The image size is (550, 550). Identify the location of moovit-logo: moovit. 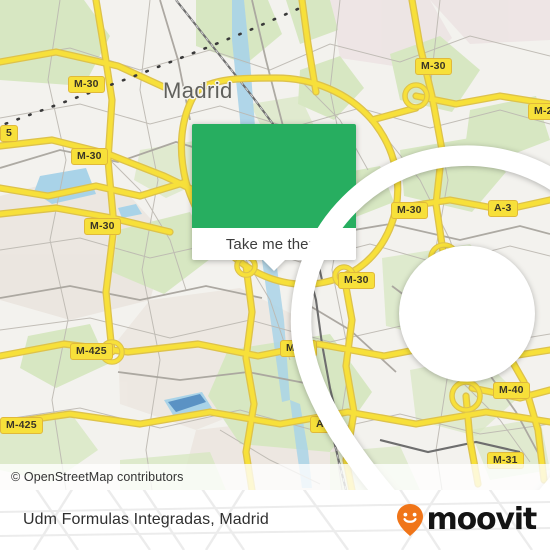
(466, 519).